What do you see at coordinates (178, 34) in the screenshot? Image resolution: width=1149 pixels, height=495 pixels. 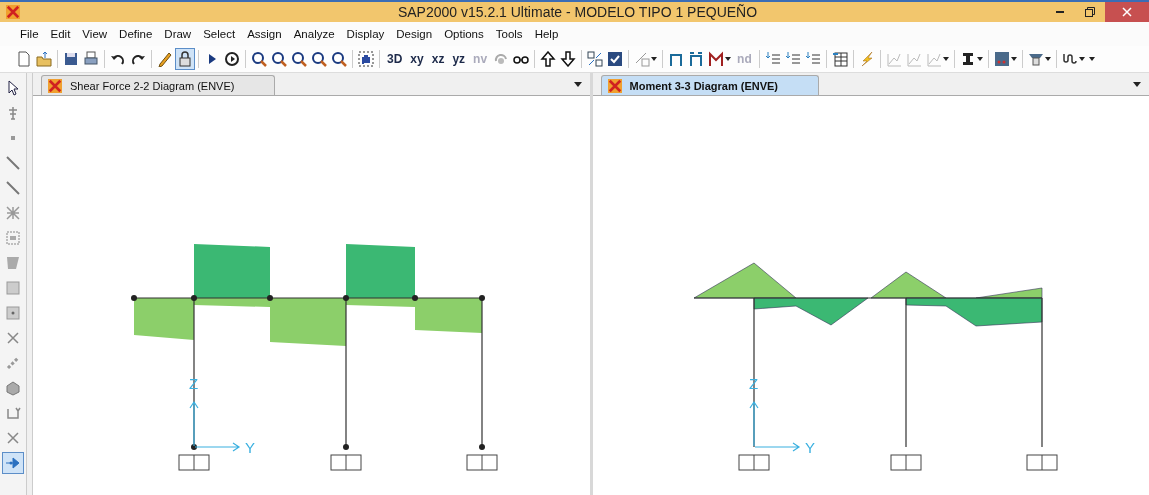 I see `menu-item: Draw` at bounding box center [178, 34].